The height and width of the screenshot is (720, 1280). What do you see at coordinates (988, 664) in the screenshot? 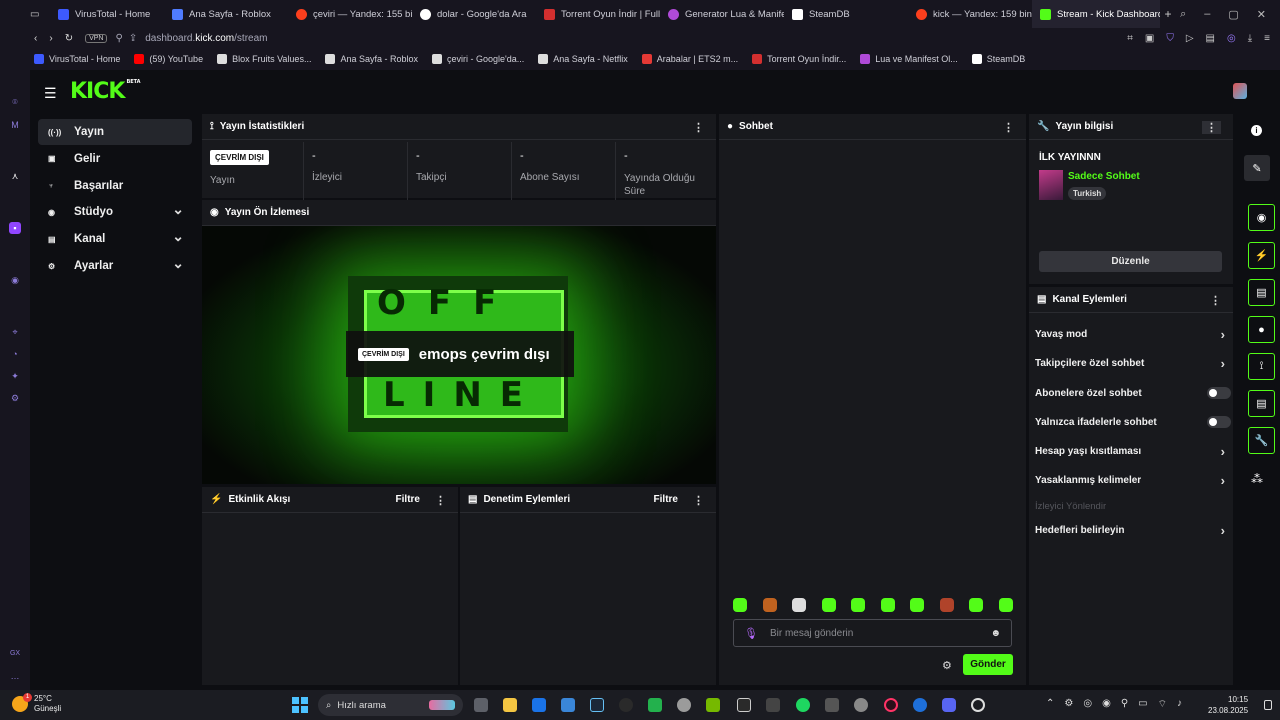
I see `send-button: Gönder` at bounding box center [988, 664].